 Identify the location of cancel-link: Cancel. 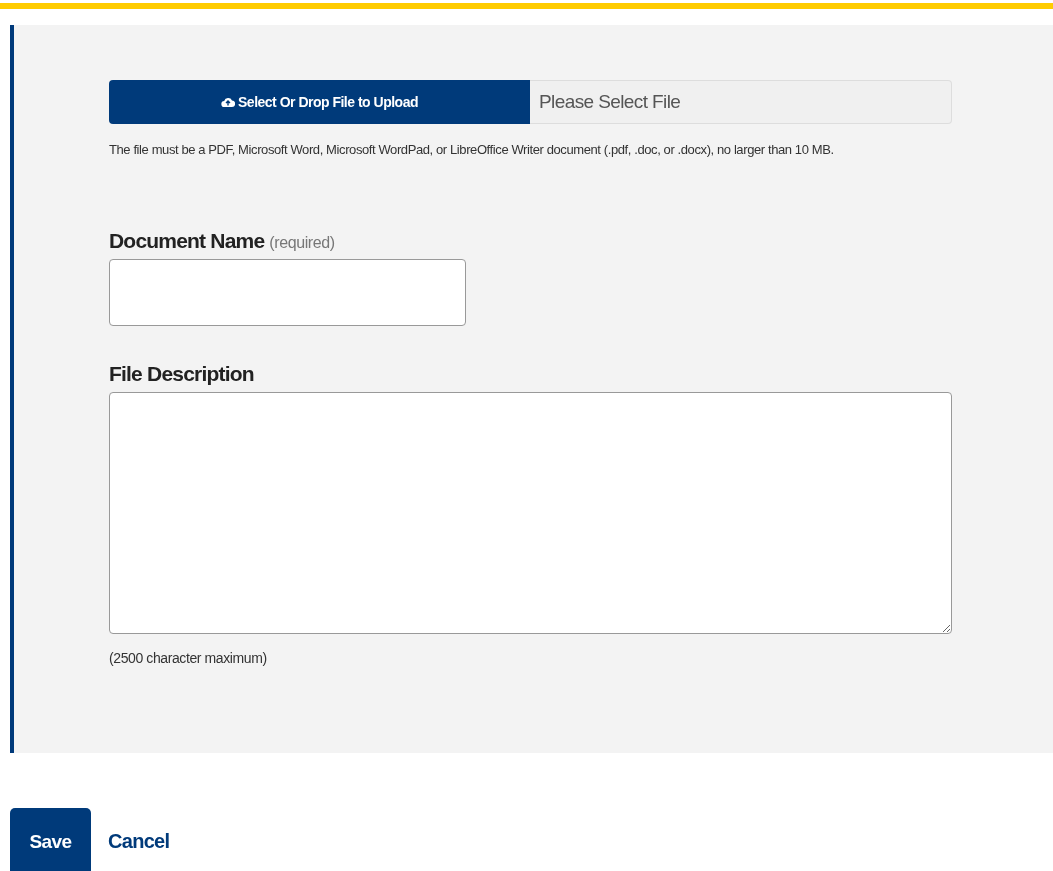
(139, 844).